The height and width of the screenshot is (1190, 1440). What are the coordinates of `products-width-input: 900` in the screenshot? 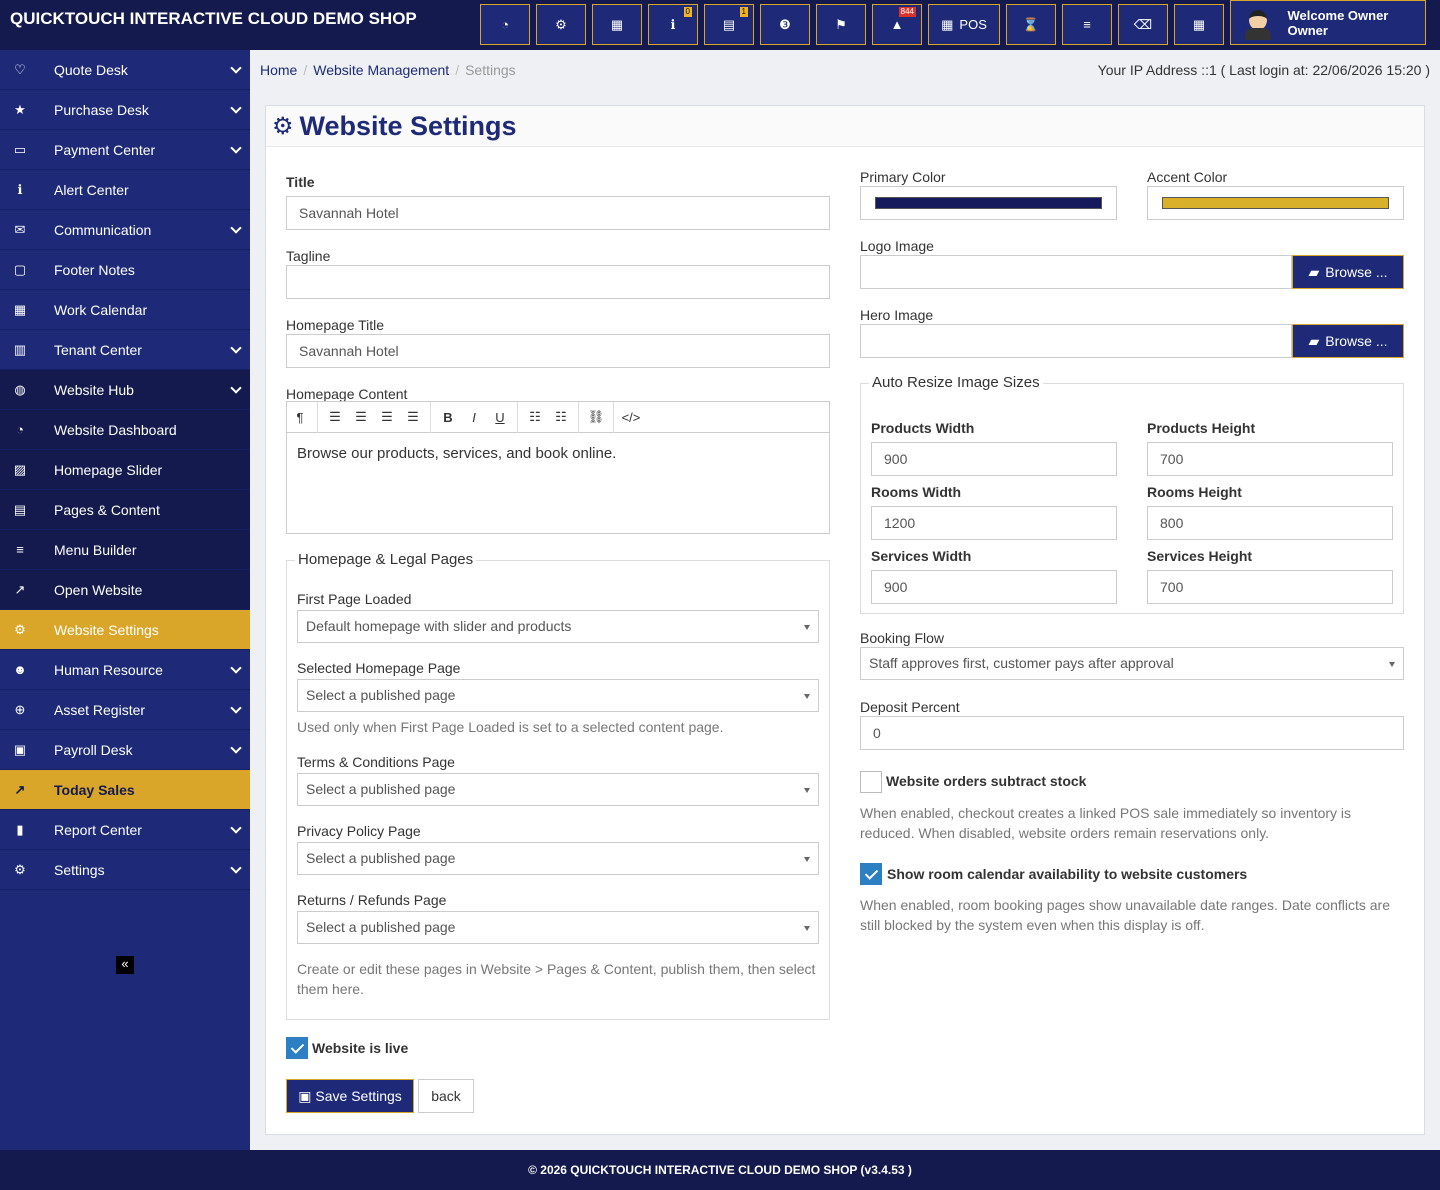 It's located at (994, 459).